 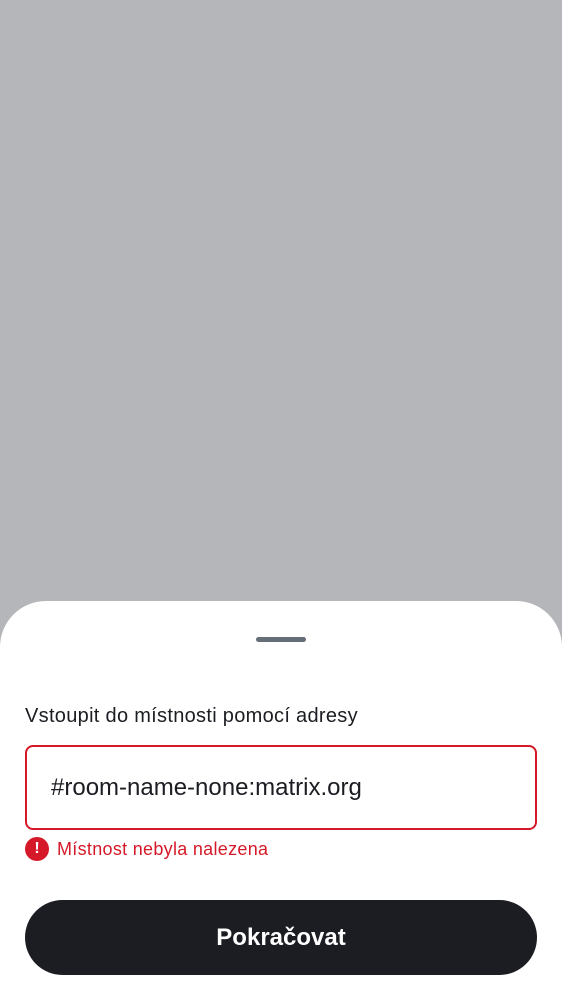 I want to click on drag-handle, so click(x=281, y=639).